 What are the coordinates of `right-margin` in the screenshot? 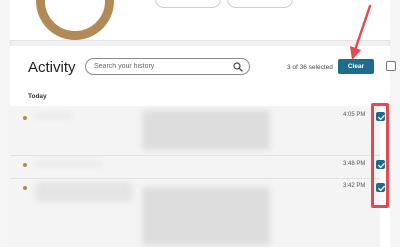 It's located at (394, 123).